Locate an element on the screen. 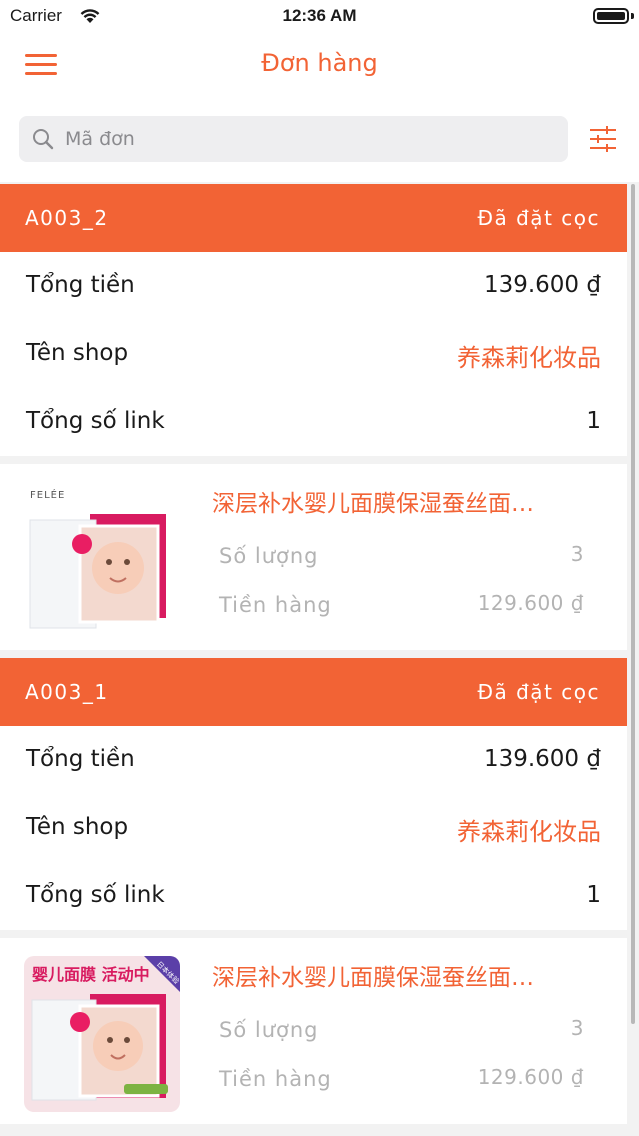 The image size is (639, 1136). search-icon is located at coordinates (43, 139).